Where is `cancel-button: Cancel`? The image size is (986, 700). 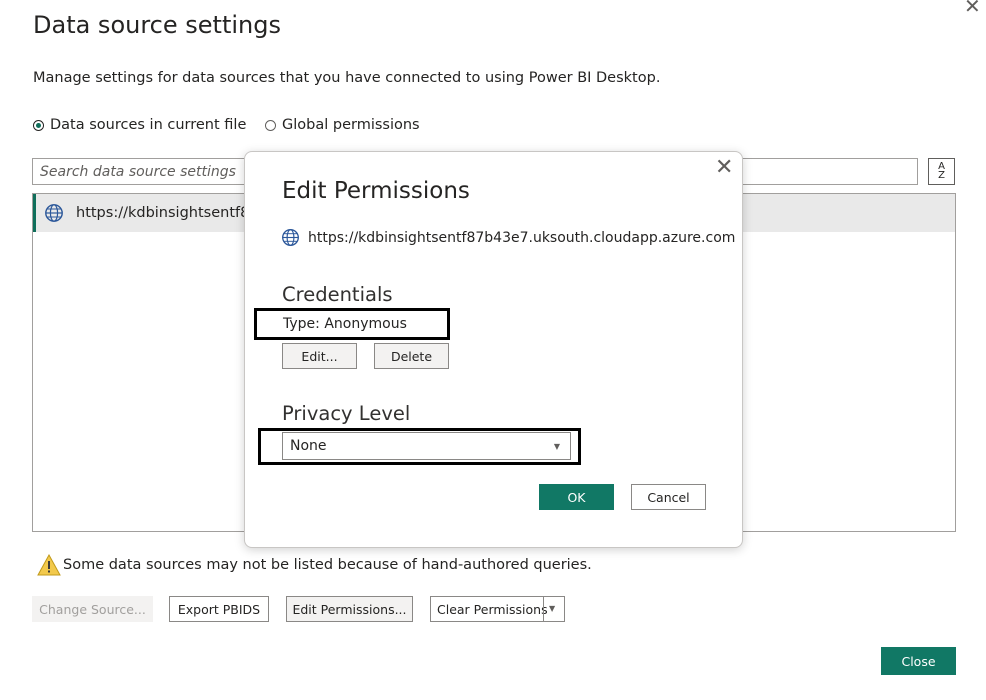 cancel-button: Cancel is located at coordinates (668, 497).